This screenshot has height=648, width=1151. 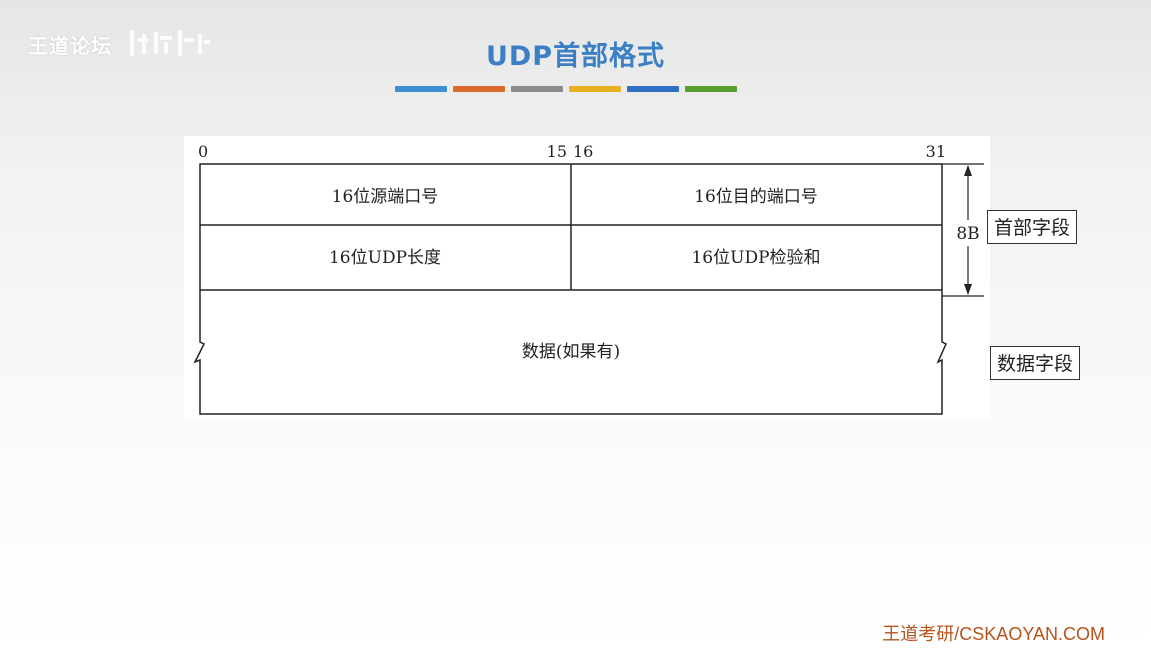 I want to click on bit-label-0: 0, so click(x=203, y=151).